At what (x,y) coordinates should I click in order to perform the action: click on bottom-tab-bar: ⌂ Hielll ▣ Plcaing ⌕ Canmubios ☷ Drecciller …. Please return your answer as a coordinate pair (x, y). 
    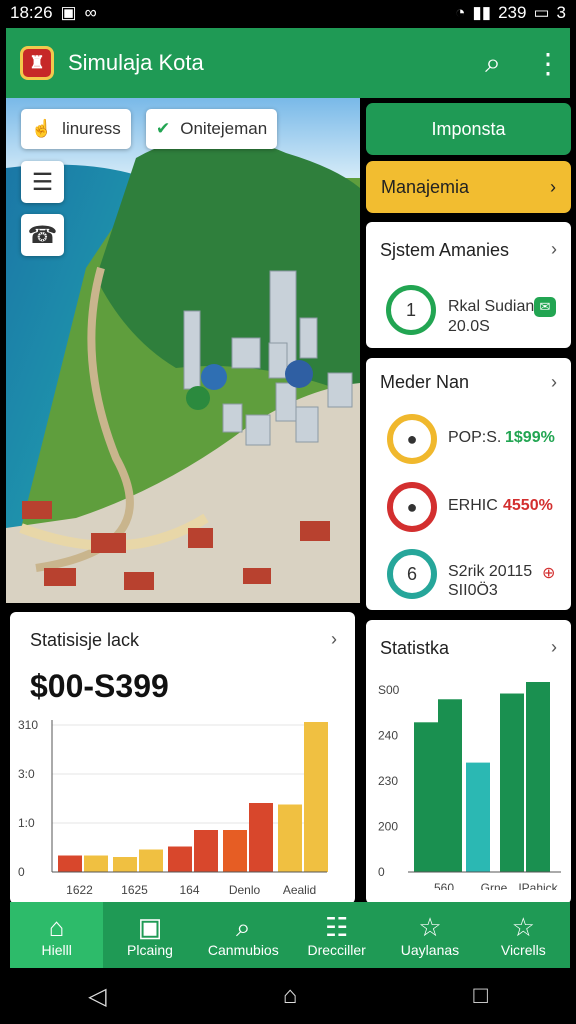
    Looking at the image, I should click on (290, 935).